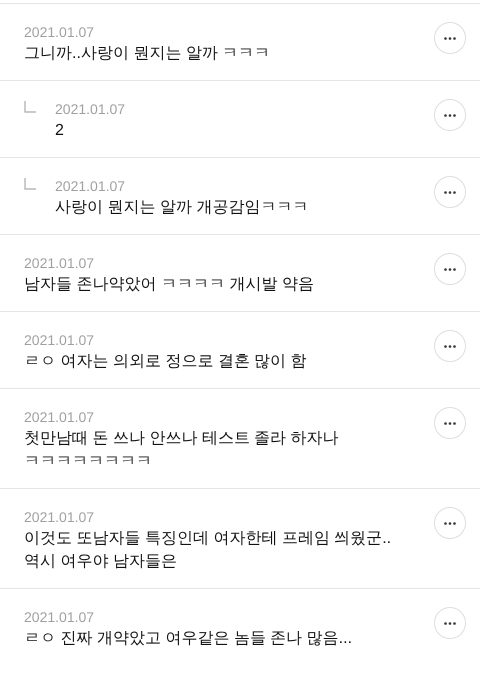  Describe the element at coordinates (148, 54) in the screenshot. I see `comment-text: 그니까..사랑이 뭔지는 알까 ㅋㅋㅋ` at that location.